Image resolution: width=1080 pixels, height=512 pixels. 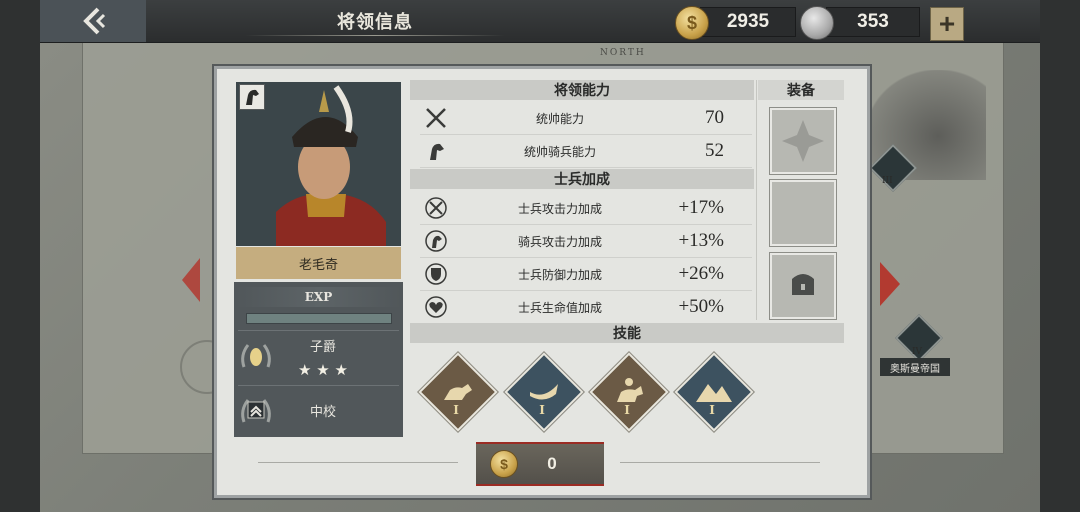 I want to click on bonuses-header: 士兵加成, so click(x=582, y=179).